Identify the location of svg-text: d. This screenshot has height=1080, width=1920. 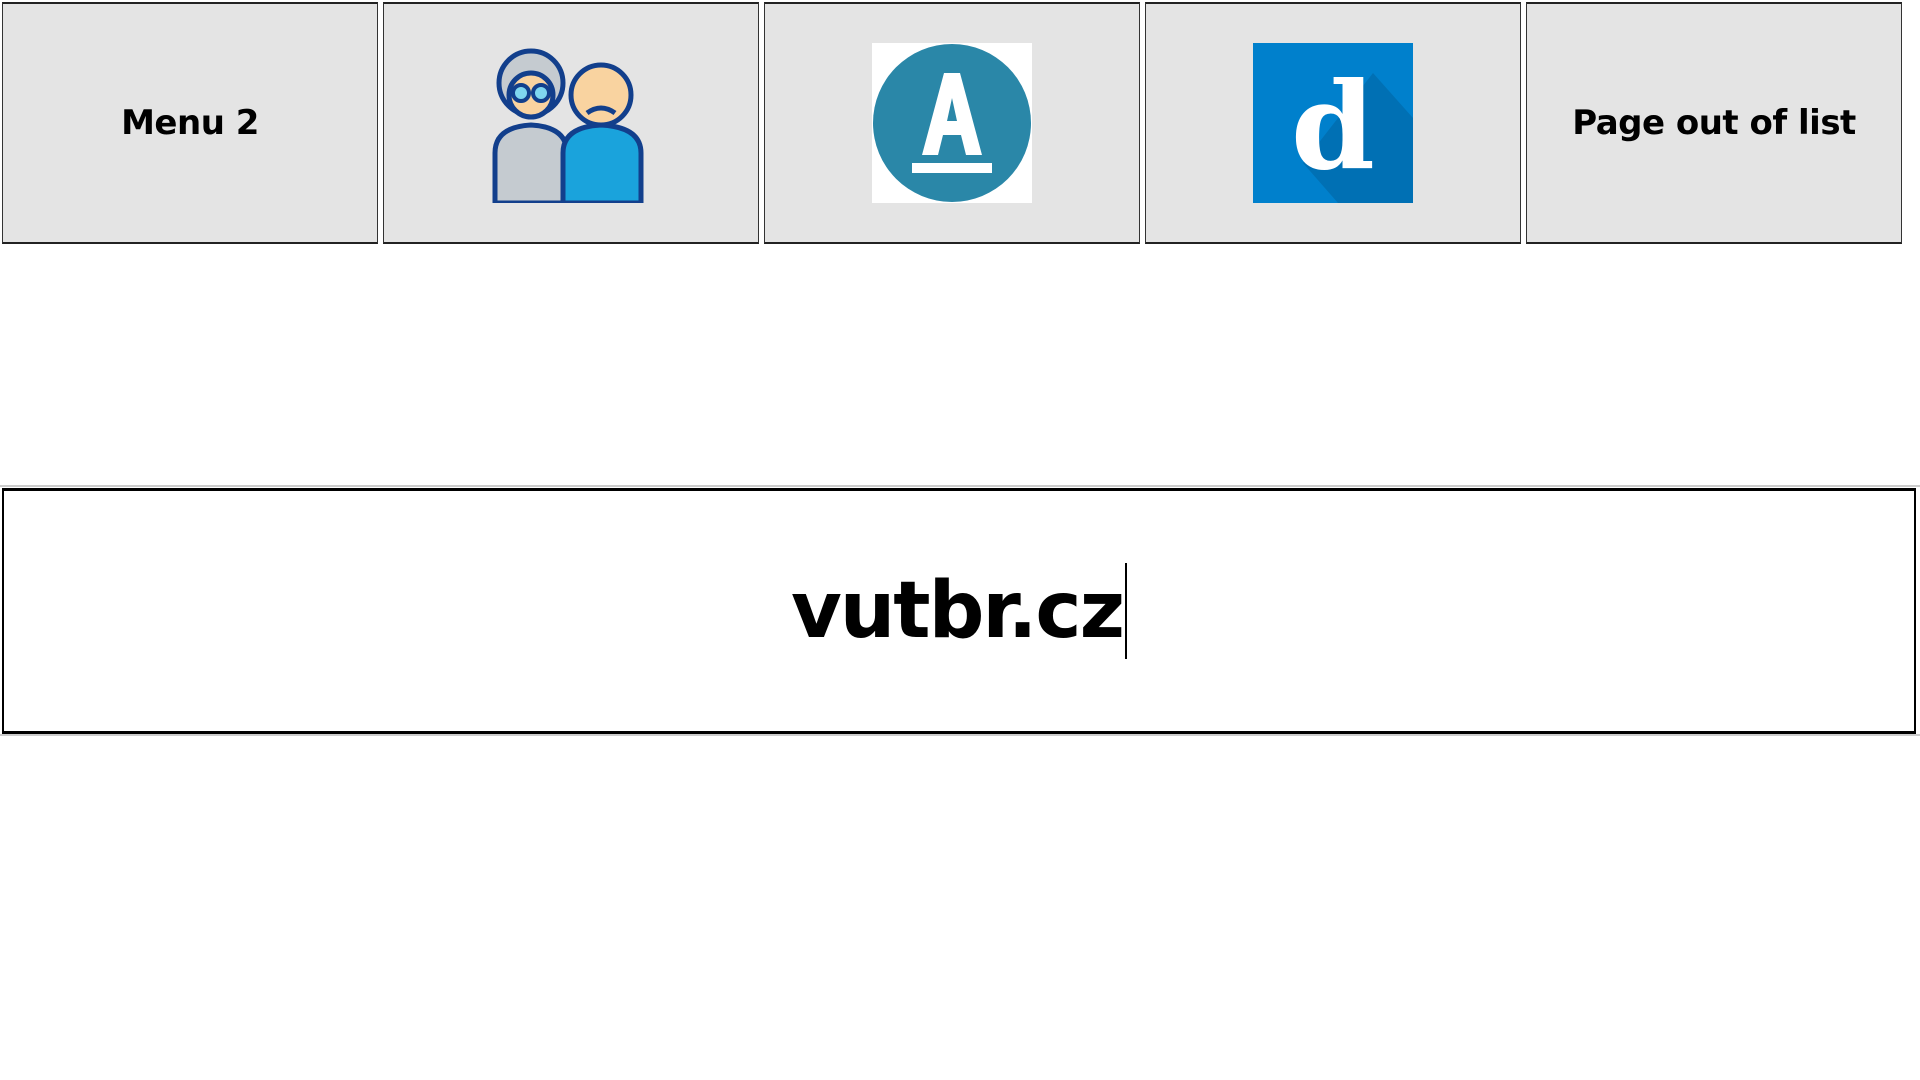
(1333, 126).